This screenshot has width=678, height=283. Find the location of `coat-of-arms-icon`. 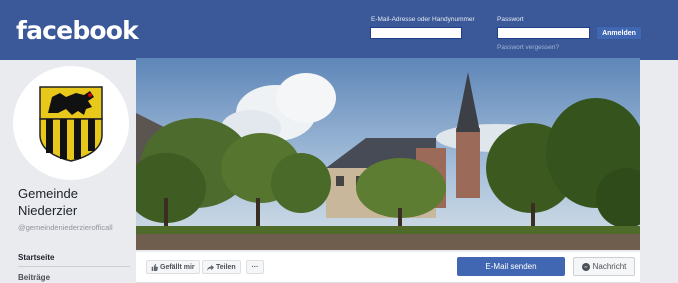

coat-of-arms-icon is located at coordinates (71, 124).